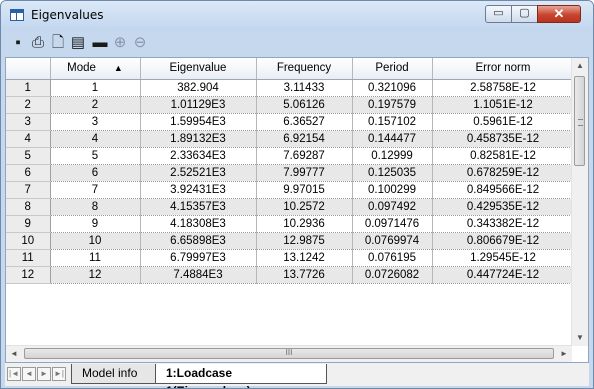 This screenshot has height=389, width=594. What do you see at coordinates (524, 14) in the screenshot?
I see `maximize-button: ▢` at bounding box center [524, 14].